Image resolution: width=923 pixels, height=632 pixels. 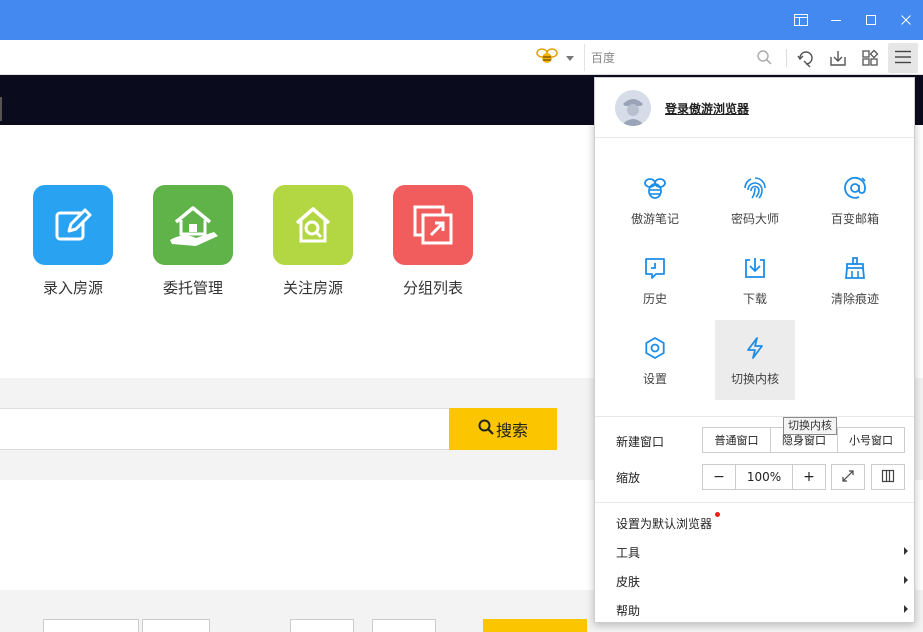 I want to click on tile-followed-listings: 关注房源, so click(x=313, y=241).